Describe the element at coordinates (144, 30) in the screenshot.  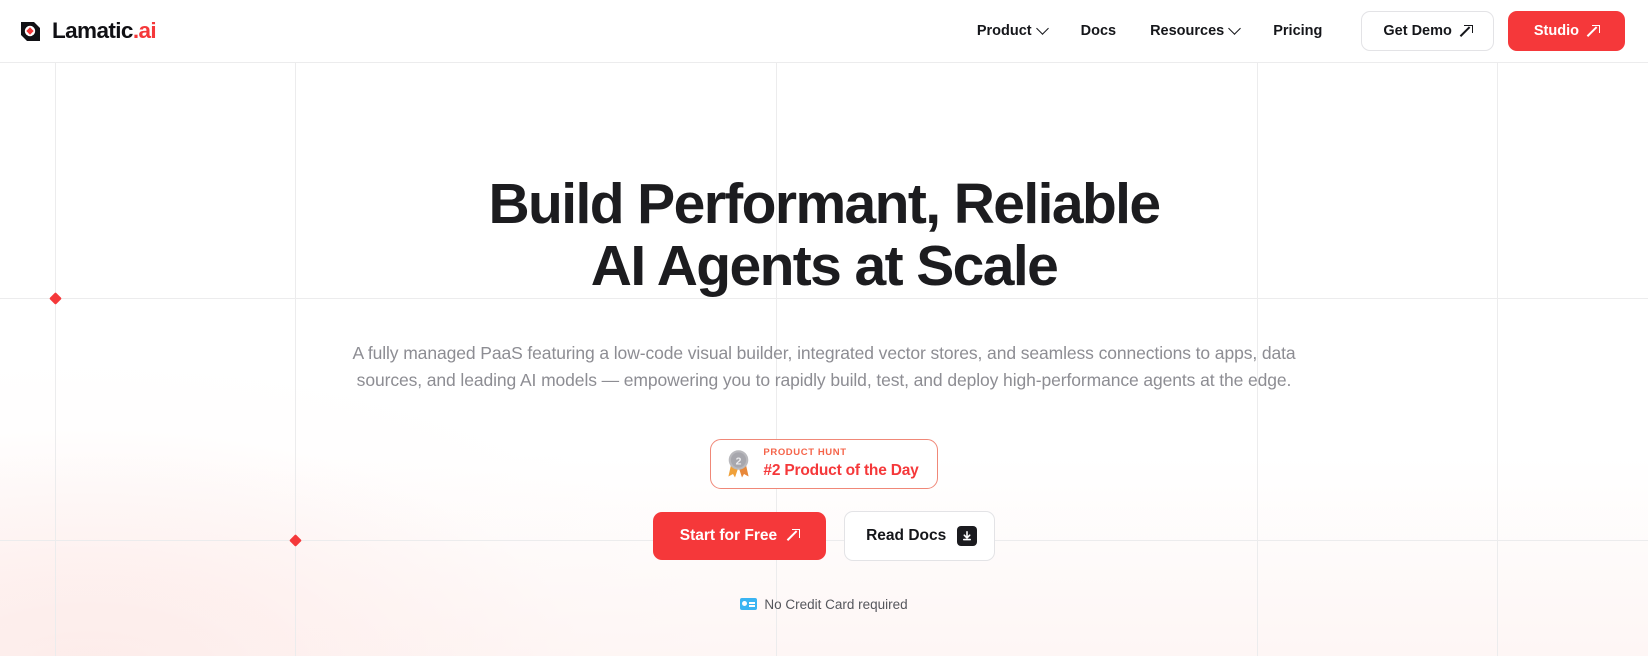
I see `brand-suffix: .ai` at that location.